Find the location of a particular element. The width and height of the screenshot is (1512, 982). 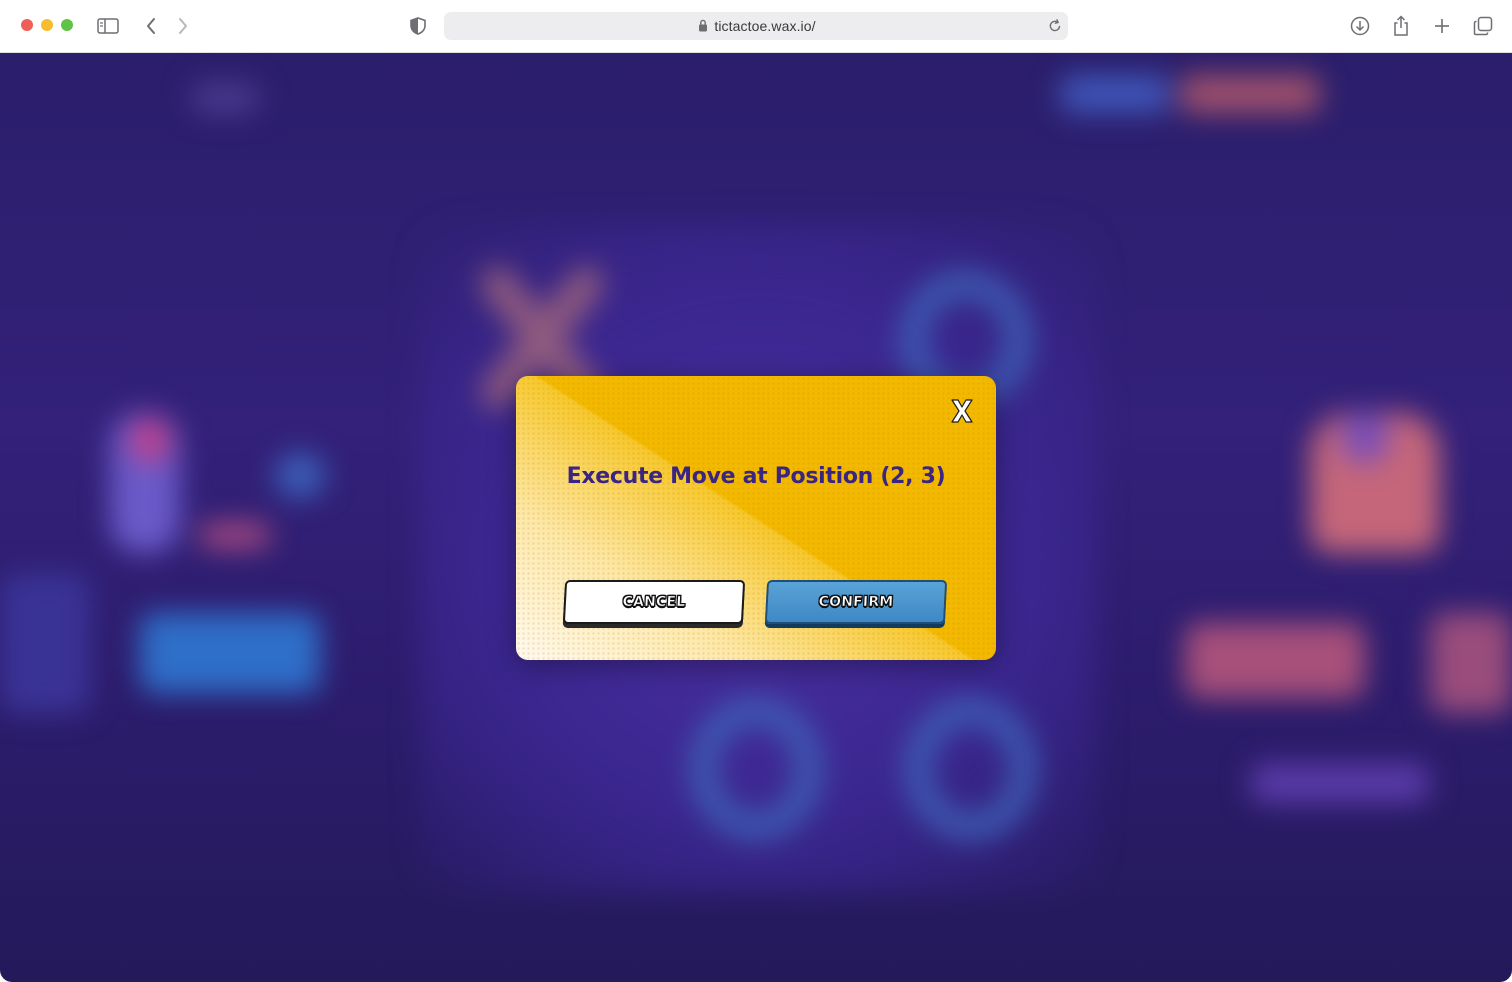

reload-icon is located at coordinates (1055, 28).